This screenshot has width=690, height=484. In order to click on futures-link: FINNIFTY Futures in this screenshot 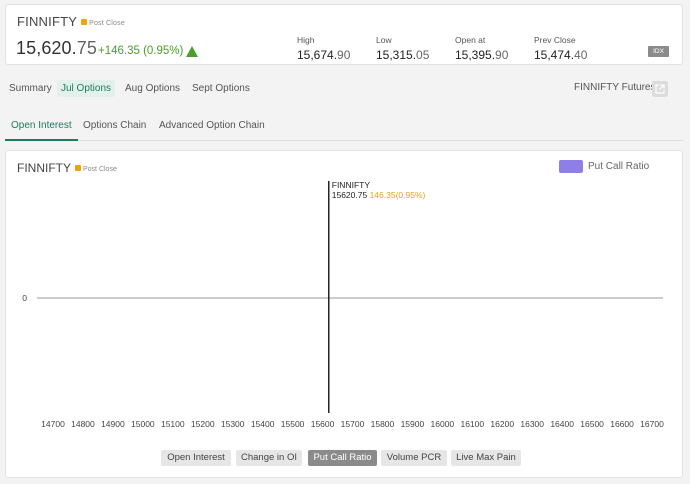, I will do `click(615, 87)`.